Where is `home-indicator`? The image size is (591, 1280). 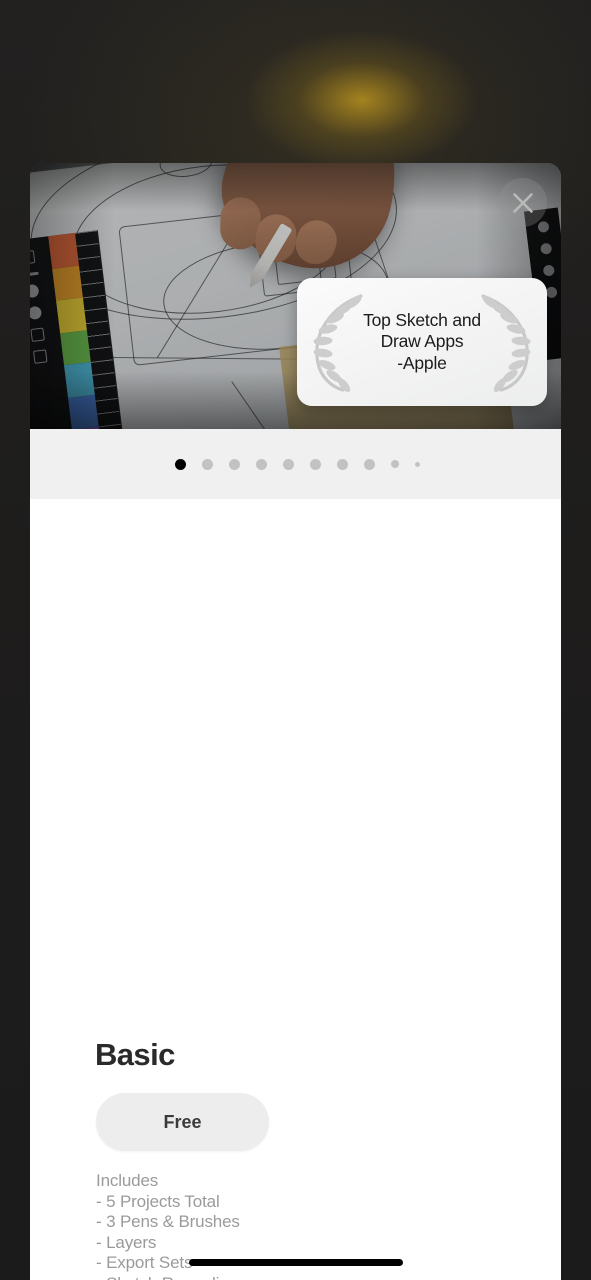
home-indicator is located at coordinates (296, 1262).